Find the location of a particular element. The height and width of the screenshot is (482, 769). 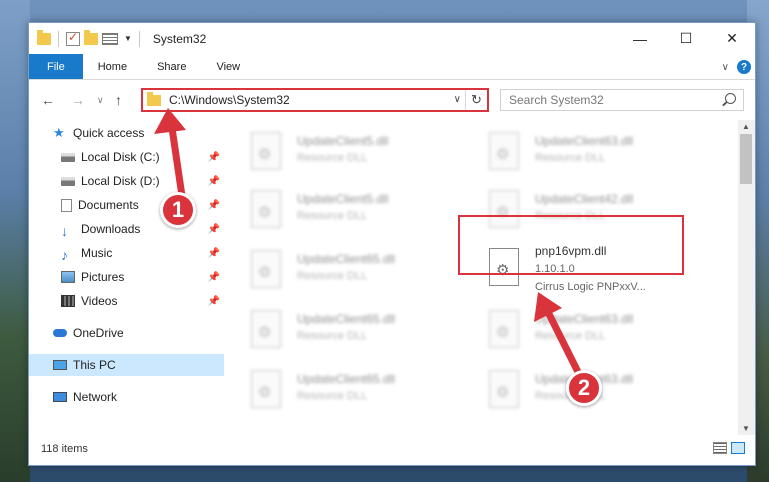

sidebar-item-label: Music is located at coordinates (97, 253).